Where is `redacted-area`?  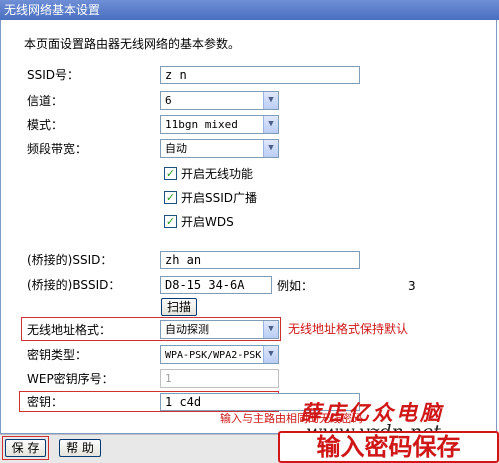 redacted-area is located at coordinates (361, 285).